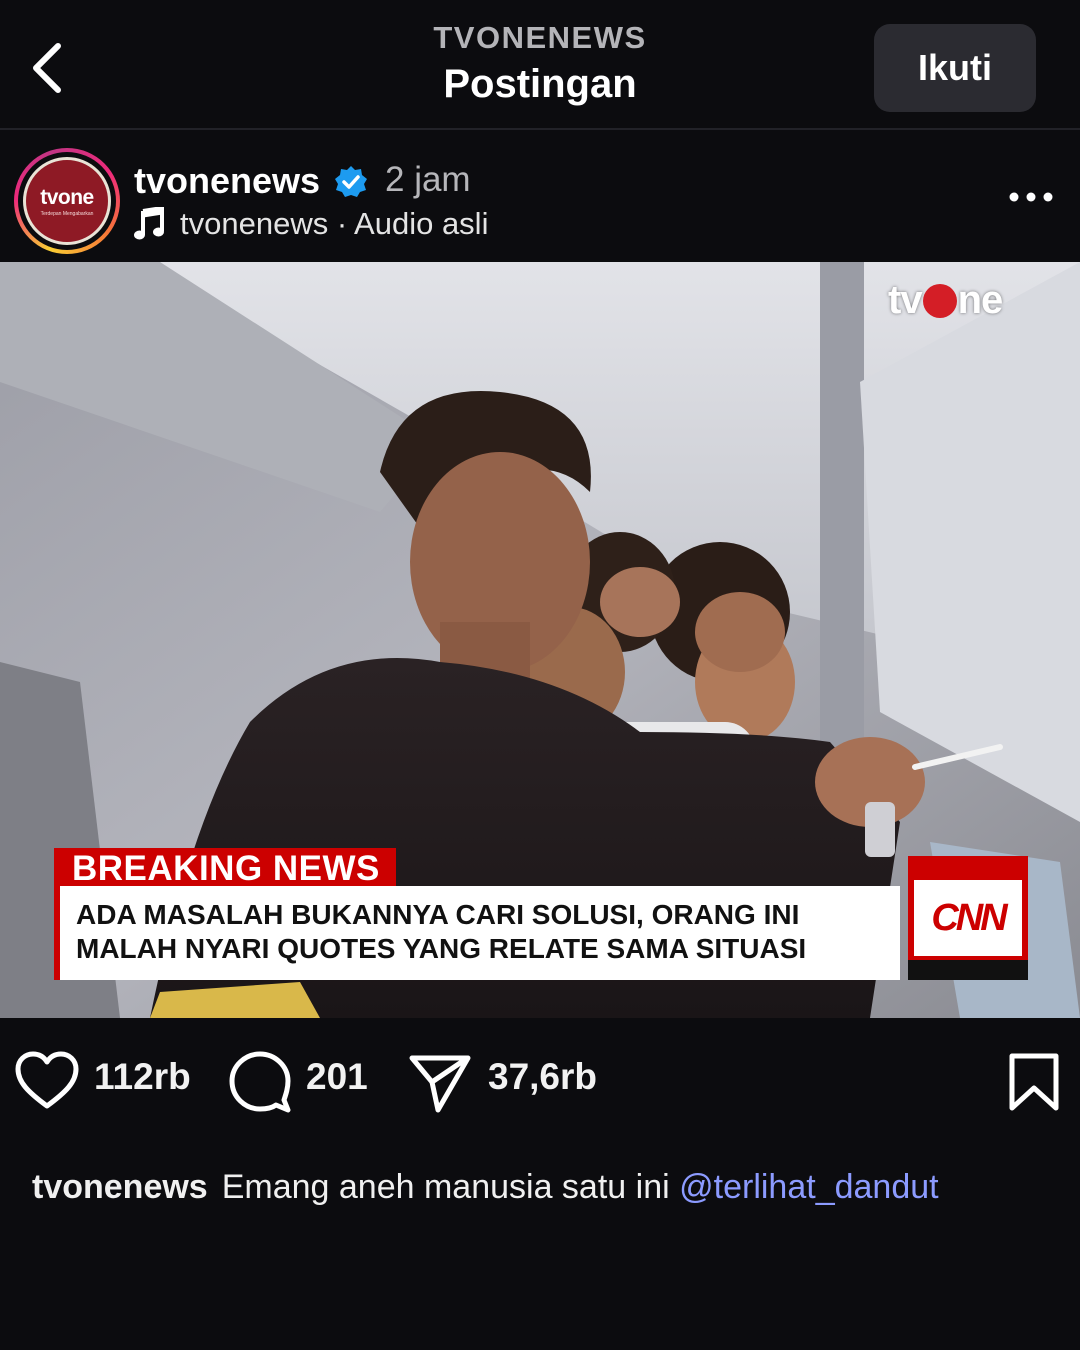 The height and width of the screenshot is (1350, 1080). I want to click on like-count: 112rb, so click(142, 1077).